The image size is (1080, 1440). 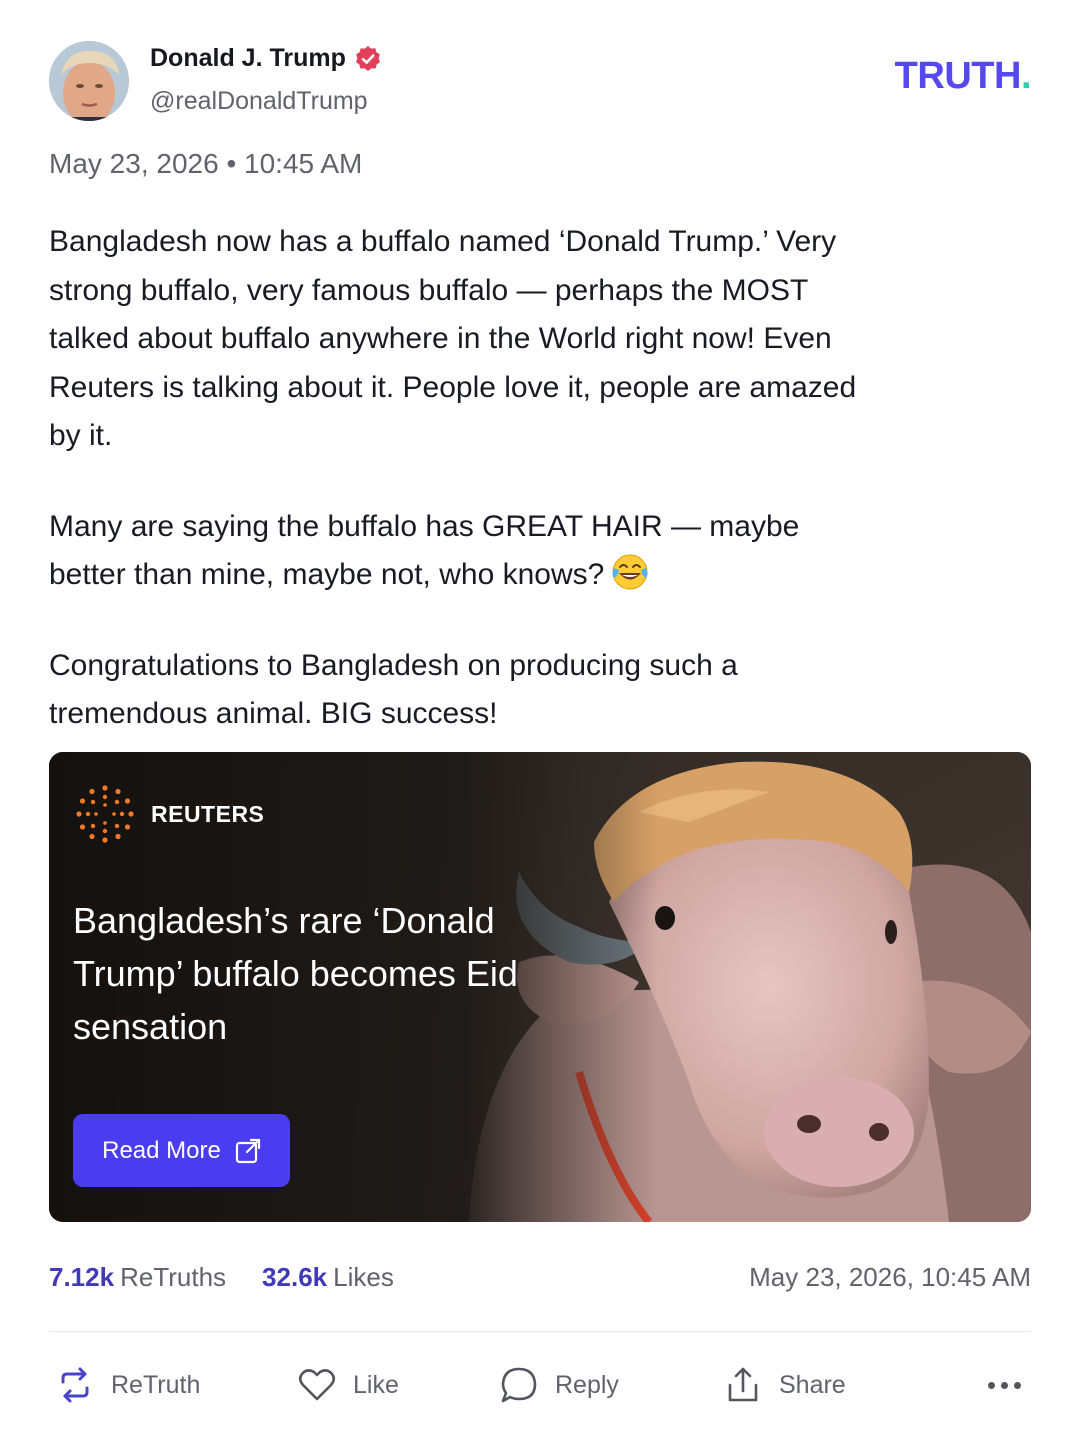 What do you see at coordinates (247, 1150) in the screenshot?
I see `external-link-icon` at bounding box center [247, 1150].